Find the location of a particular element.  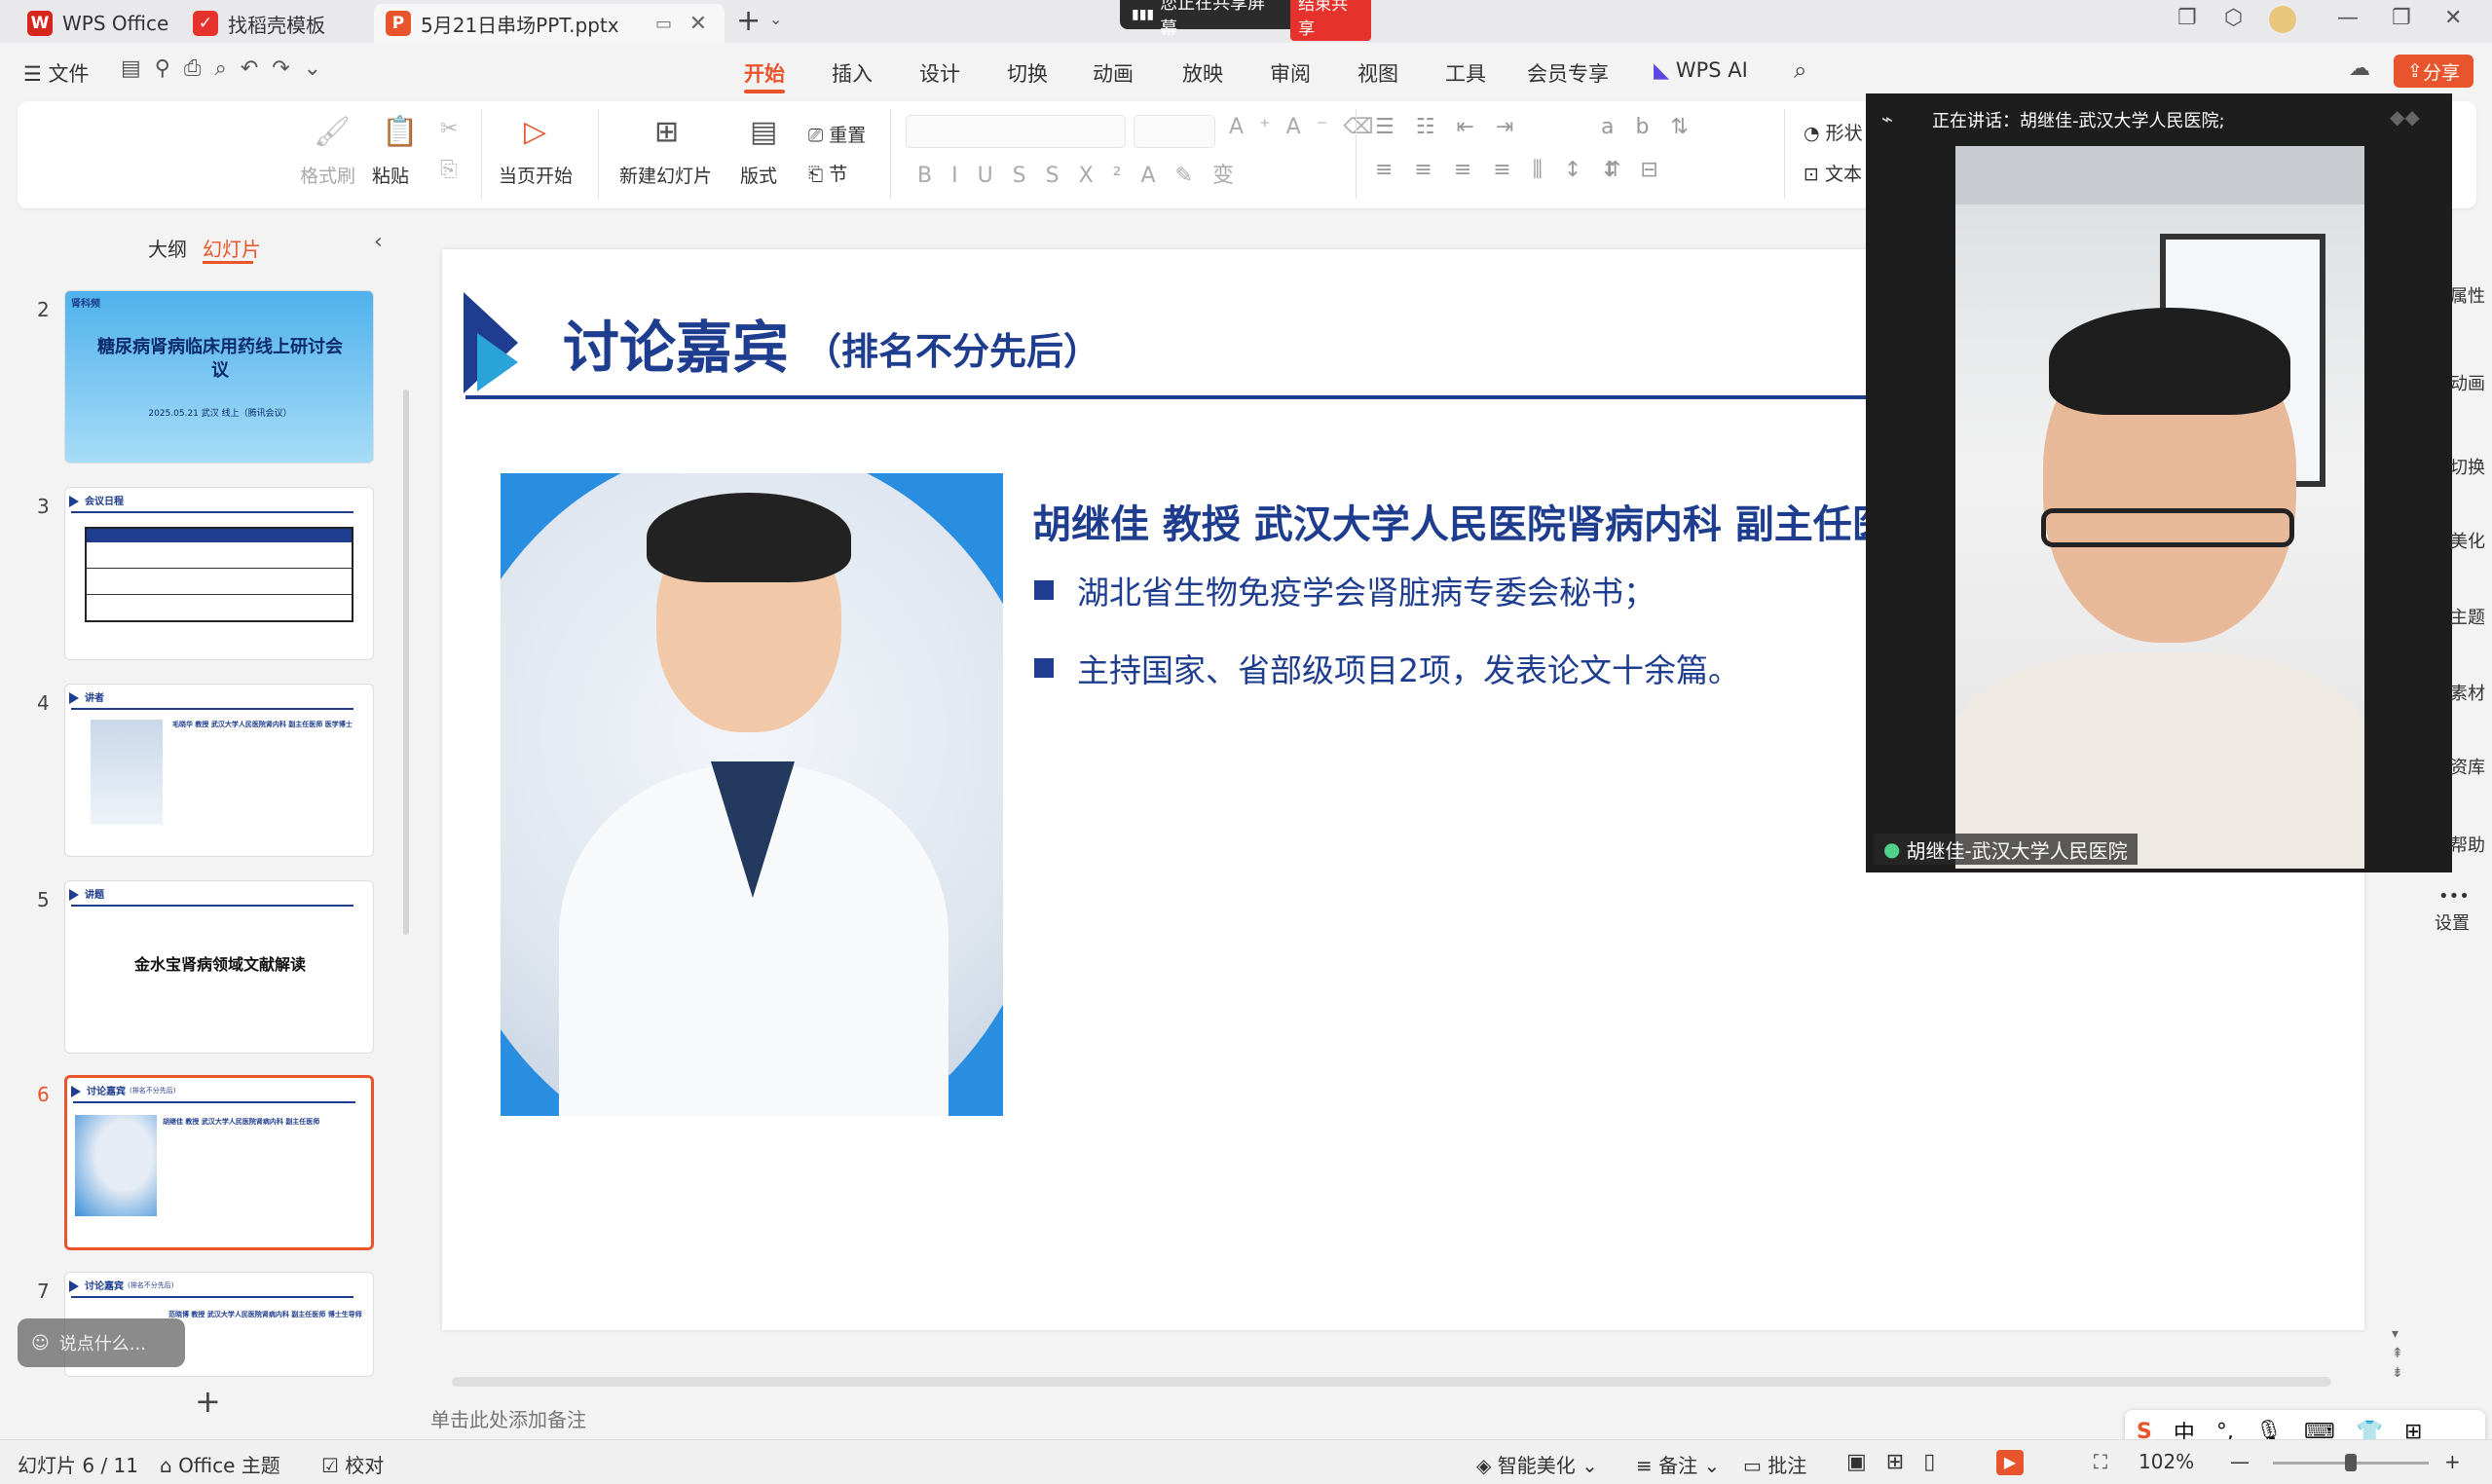

slides-tab: 幻灯片 is located at coordinates (232, 248).